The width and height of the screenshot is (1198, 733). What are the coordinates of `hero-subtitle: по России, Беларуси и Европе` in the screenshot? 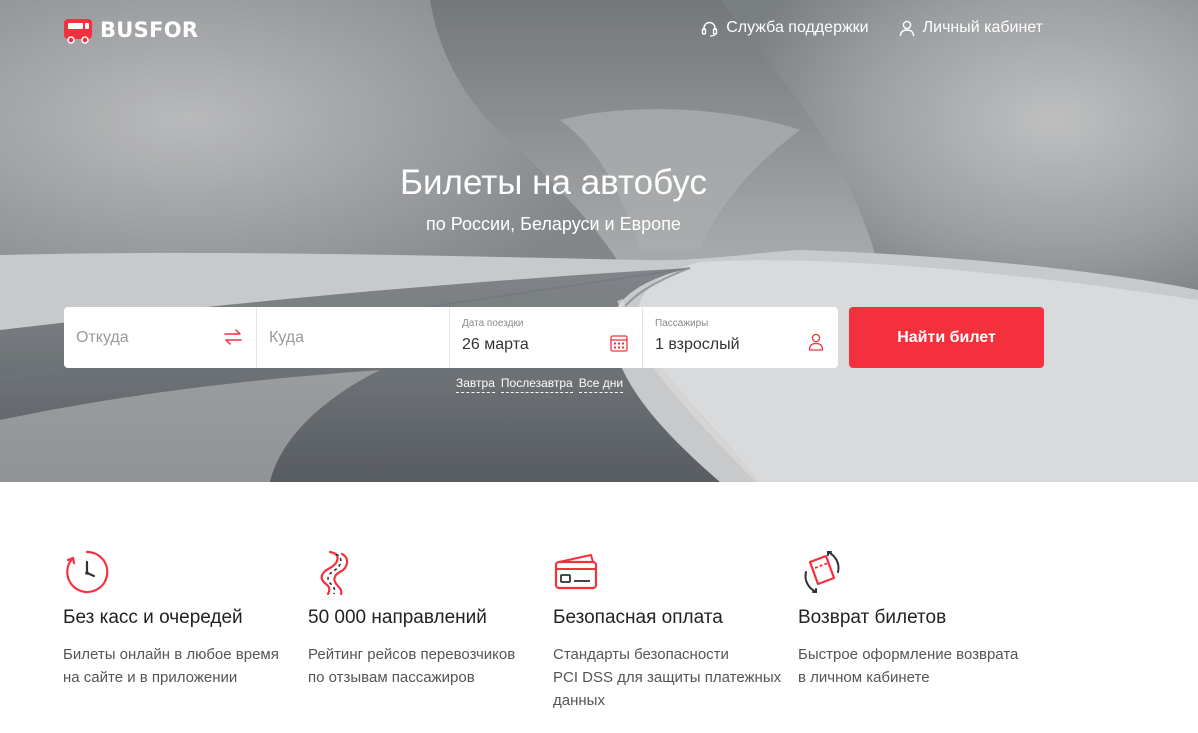 It's located at (553, 224).